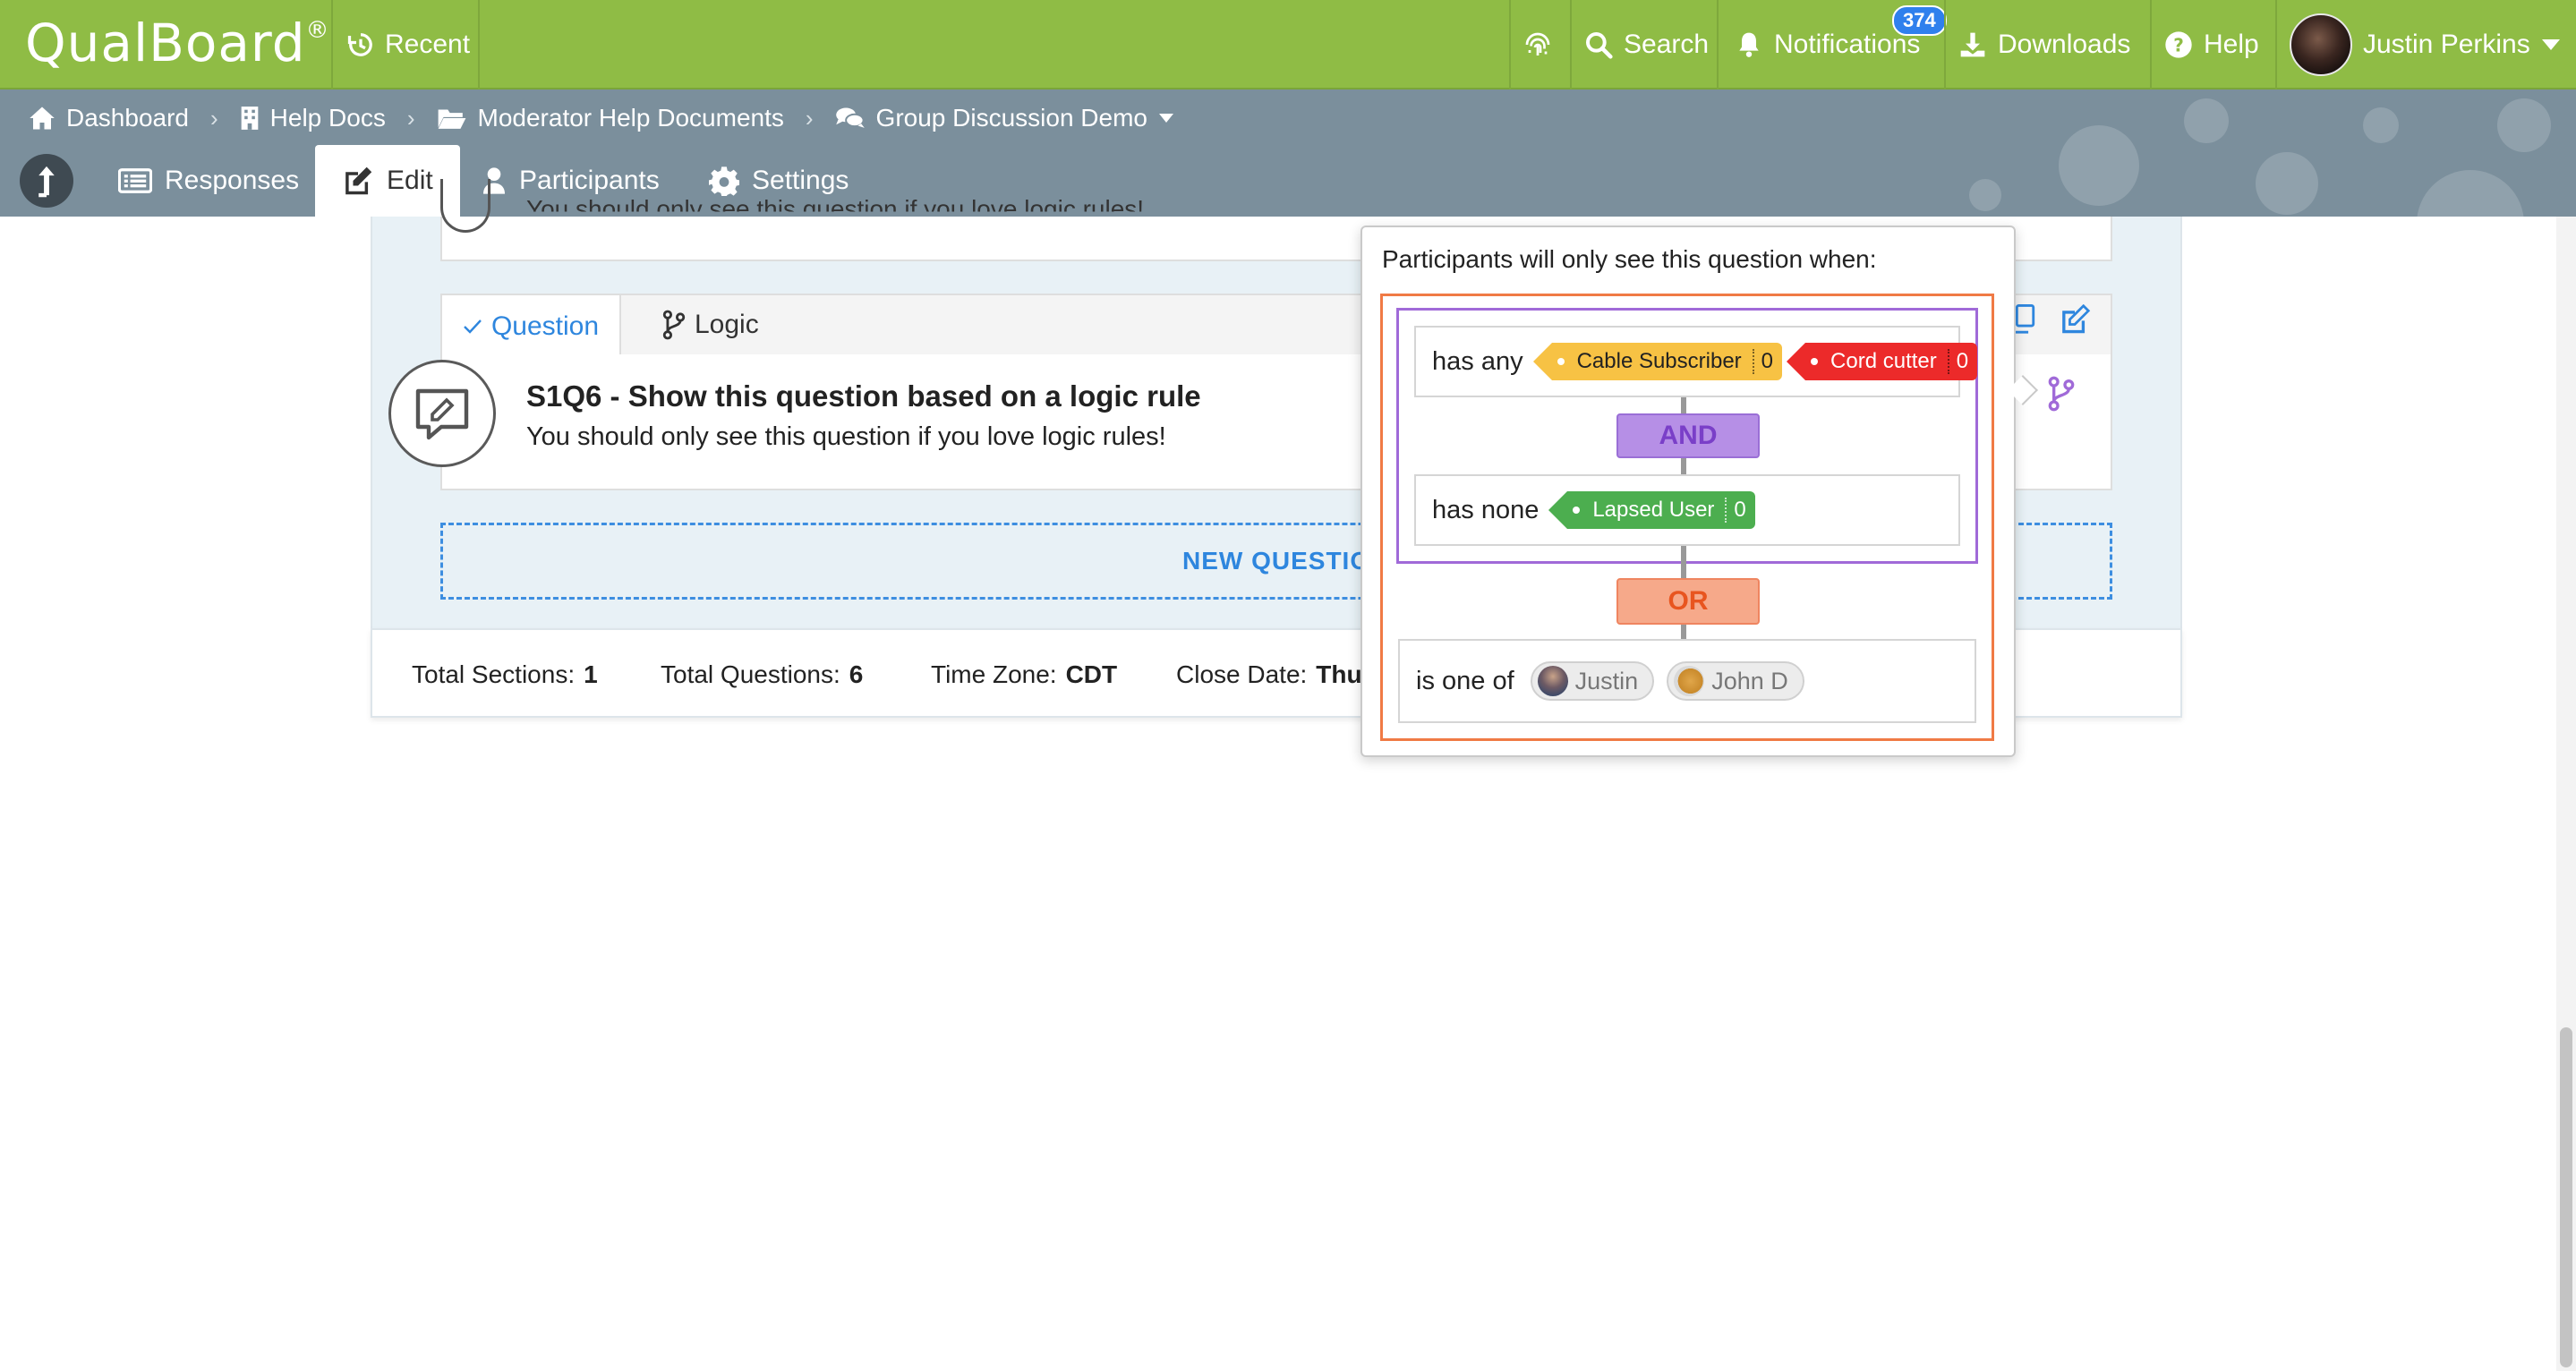 Image resolution: width=2576 pixels, height=1371 pixels. What do you see at coordinates (359, 44) in the screenshot?
I see `history-icon` at bounding box center [359, 44].